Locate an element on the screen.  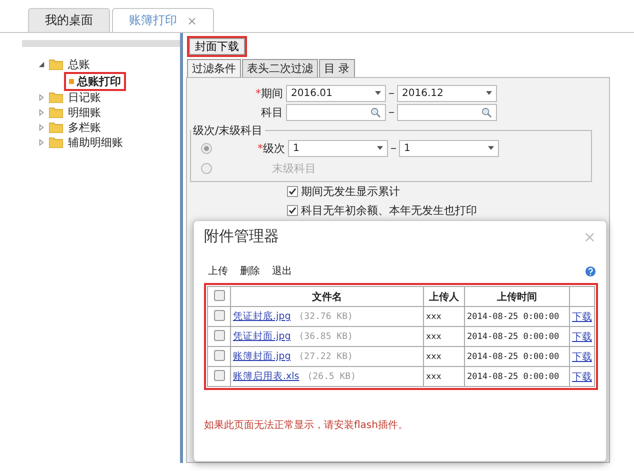
file-size: (27.22 KB) is located at coordinates (325, 357).